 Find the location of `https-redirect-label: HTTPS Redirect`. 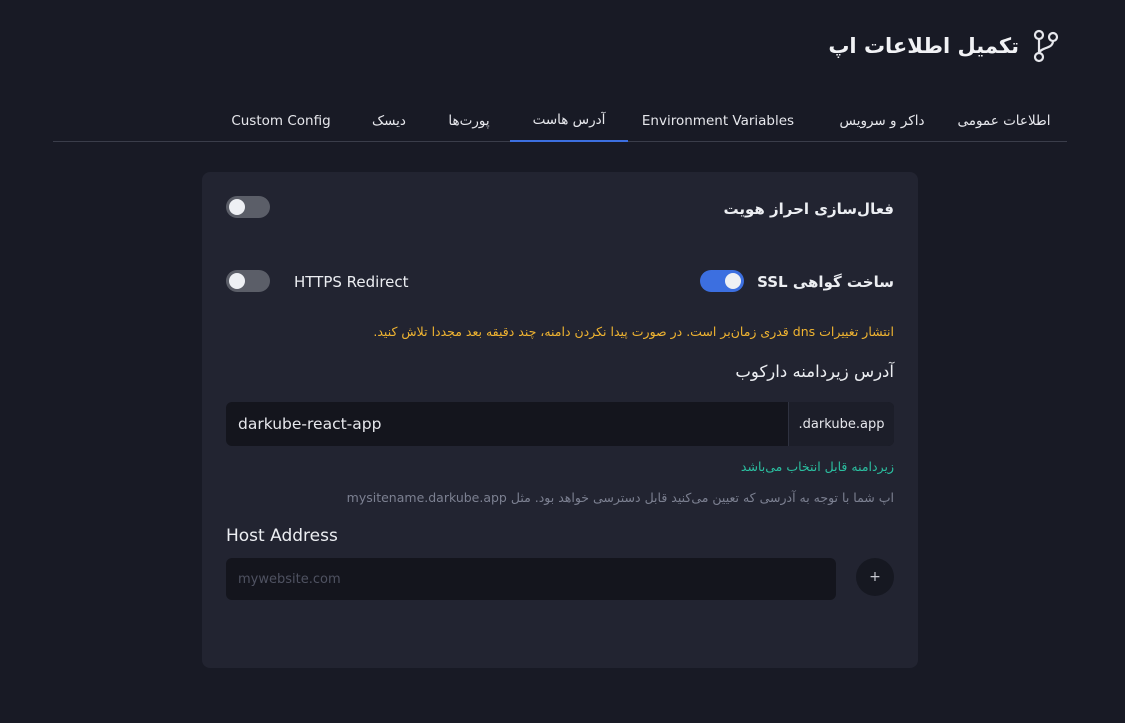

https-redirect-label: HTTPS Redirect is located at coordinates (351, 282).